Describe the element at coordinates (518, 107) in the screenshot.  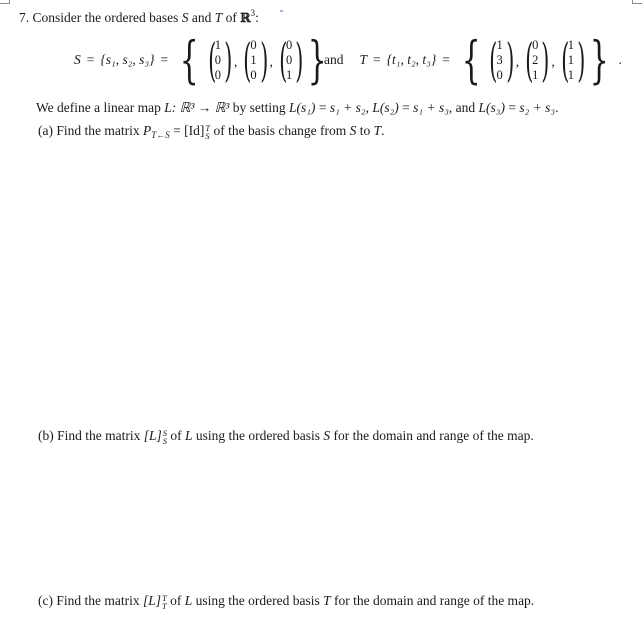
I see `rule-3: L(s₃) = s₂ + s₃.` at that location.